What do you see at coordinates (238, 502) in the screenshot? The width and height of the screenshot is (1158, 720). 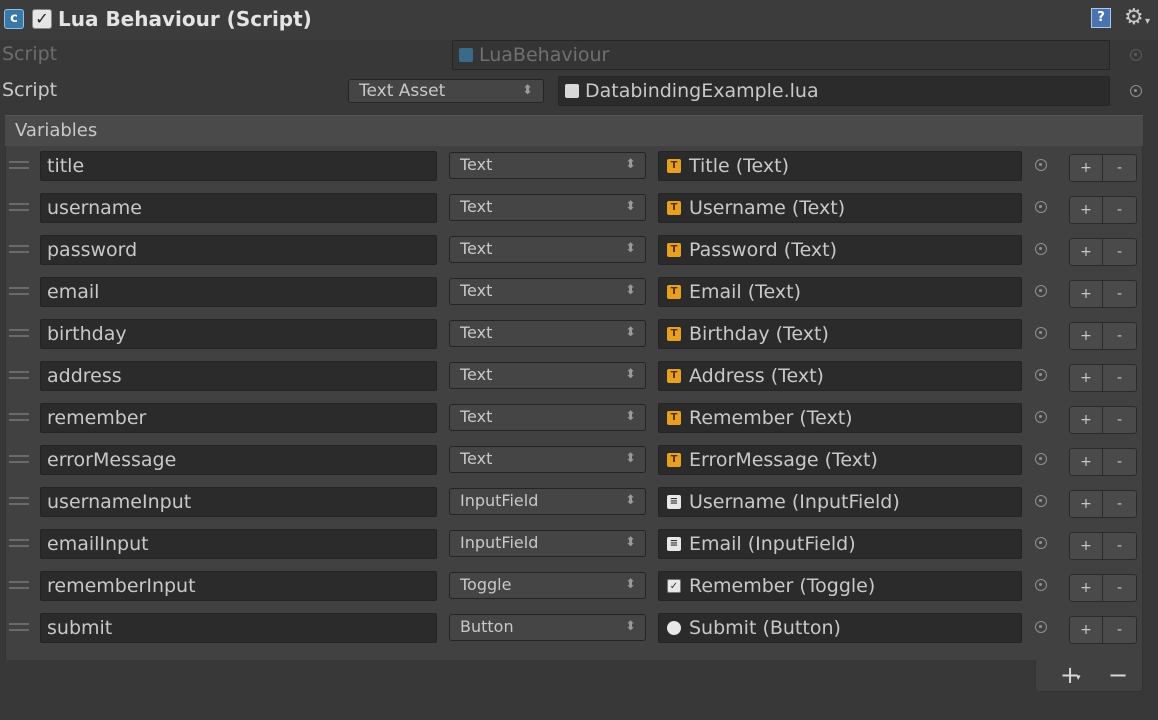 I see `variable-name-input: usernameInput` at bounding box center [238, 502].